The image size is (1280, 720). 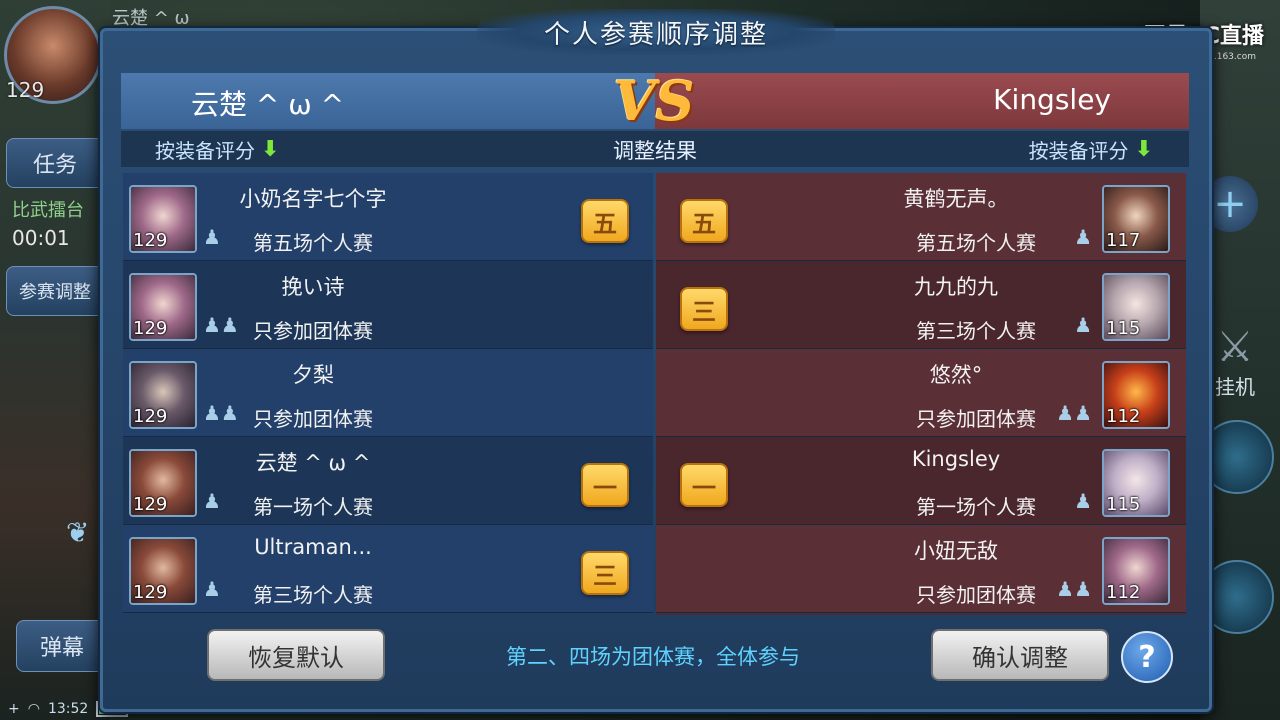 What do you see at coordinates (956, 459) in the screenshot?
I see `player-name: Kingsley` at bounding box center [956, 459].